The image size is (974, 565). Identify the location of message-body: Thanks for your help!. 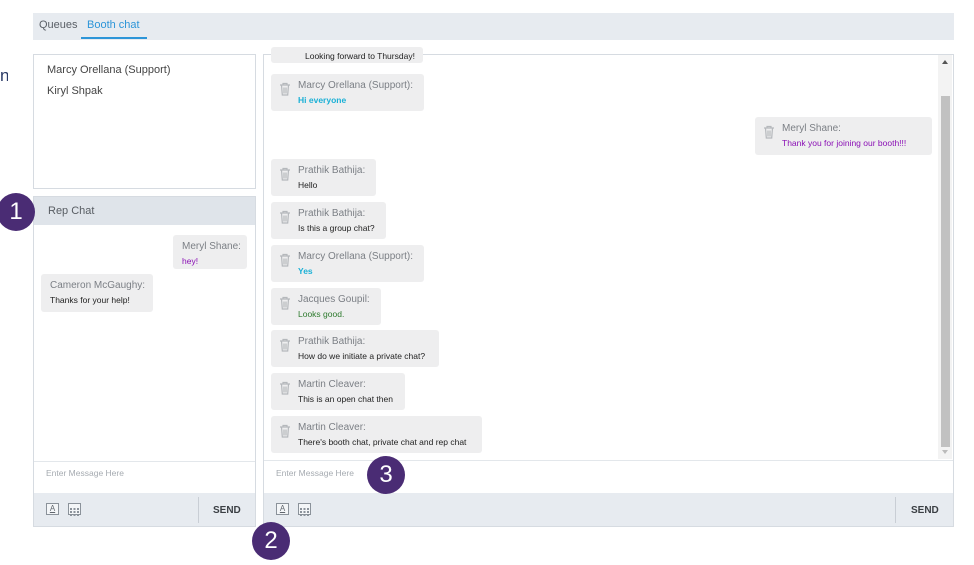
(90, 300).